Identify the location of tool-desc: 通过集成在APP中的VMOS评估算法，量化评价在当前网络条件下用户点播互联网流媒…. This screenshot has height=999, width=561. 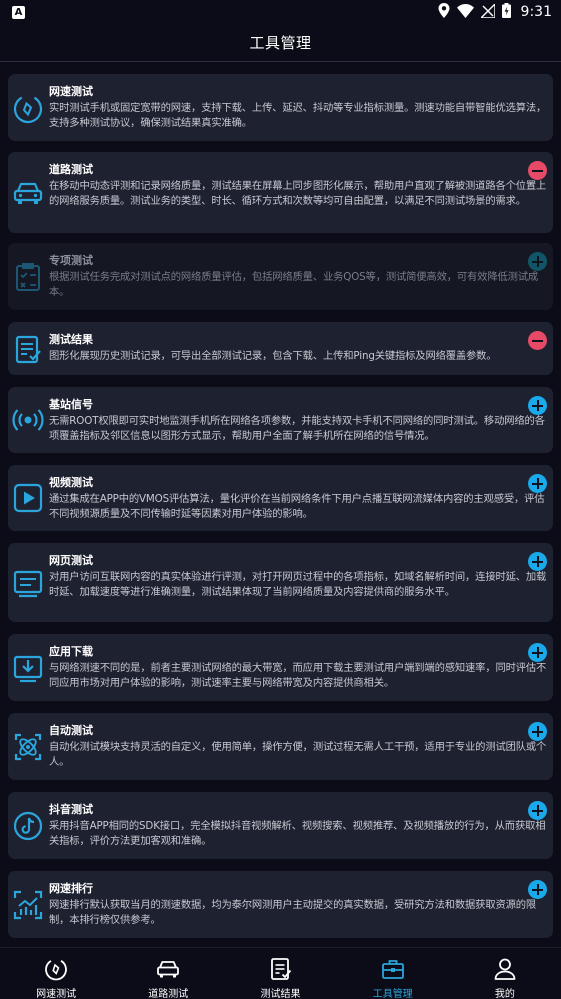
(297, 506).